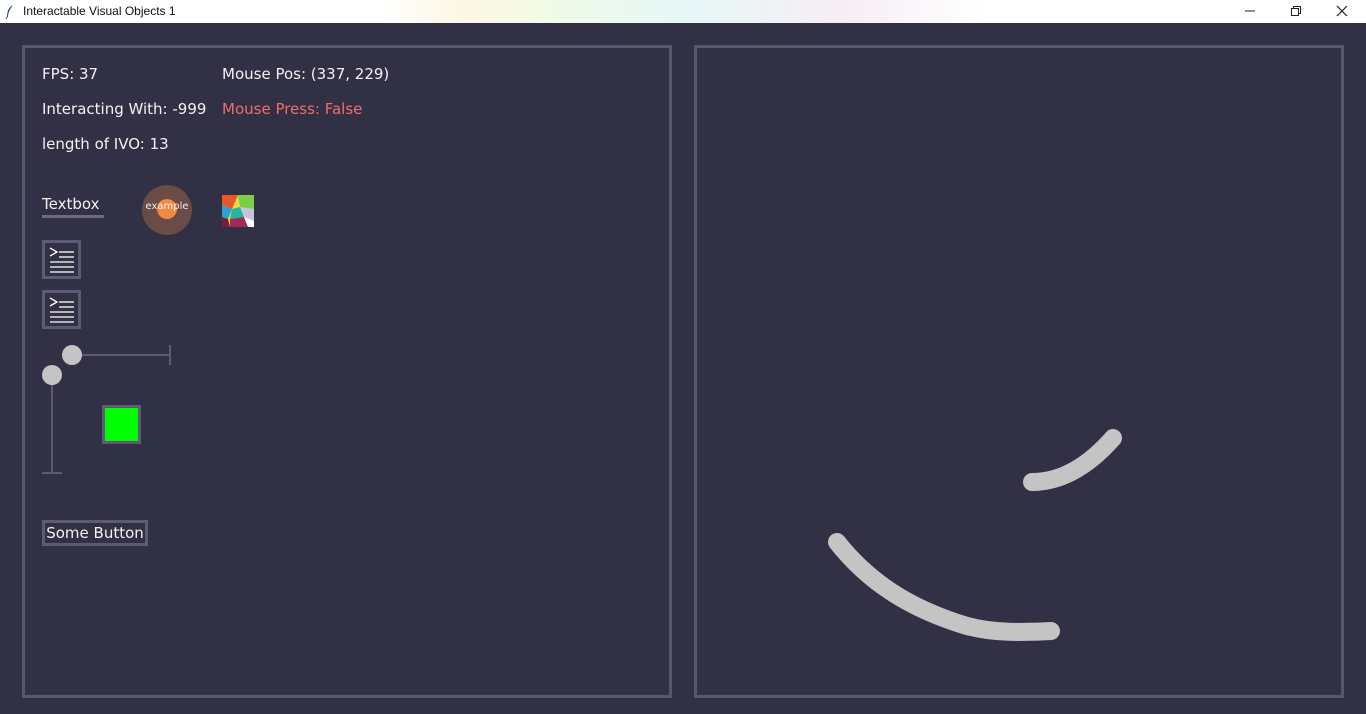  What do you see at coordinates (1072, 460) in the screenshot?
I see `drawn-stroke-upper` at bounding box center [1072, 460].